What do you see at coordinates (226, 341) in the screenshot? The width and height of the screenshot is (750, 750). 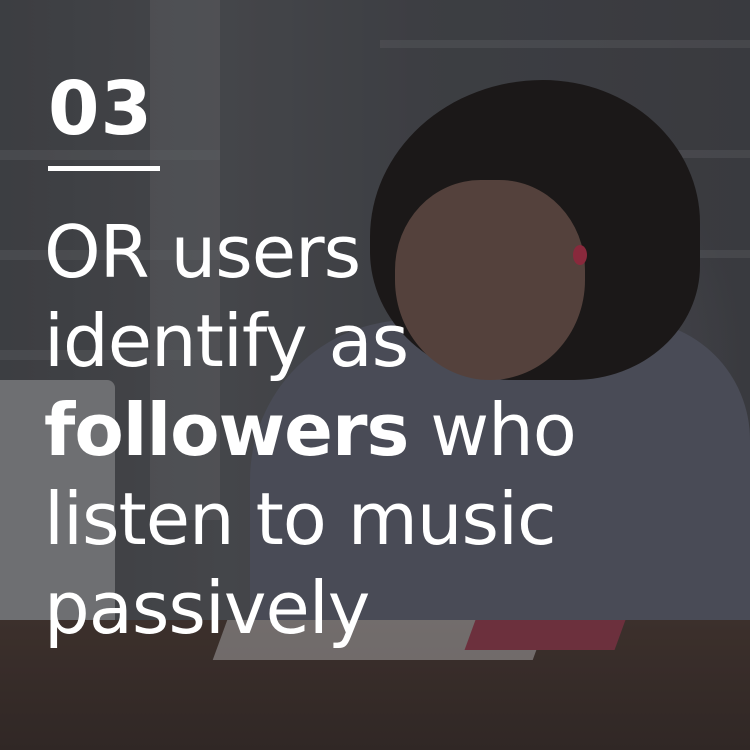 I see `headline-line-2: identify as` at bounding box center [226, 341].